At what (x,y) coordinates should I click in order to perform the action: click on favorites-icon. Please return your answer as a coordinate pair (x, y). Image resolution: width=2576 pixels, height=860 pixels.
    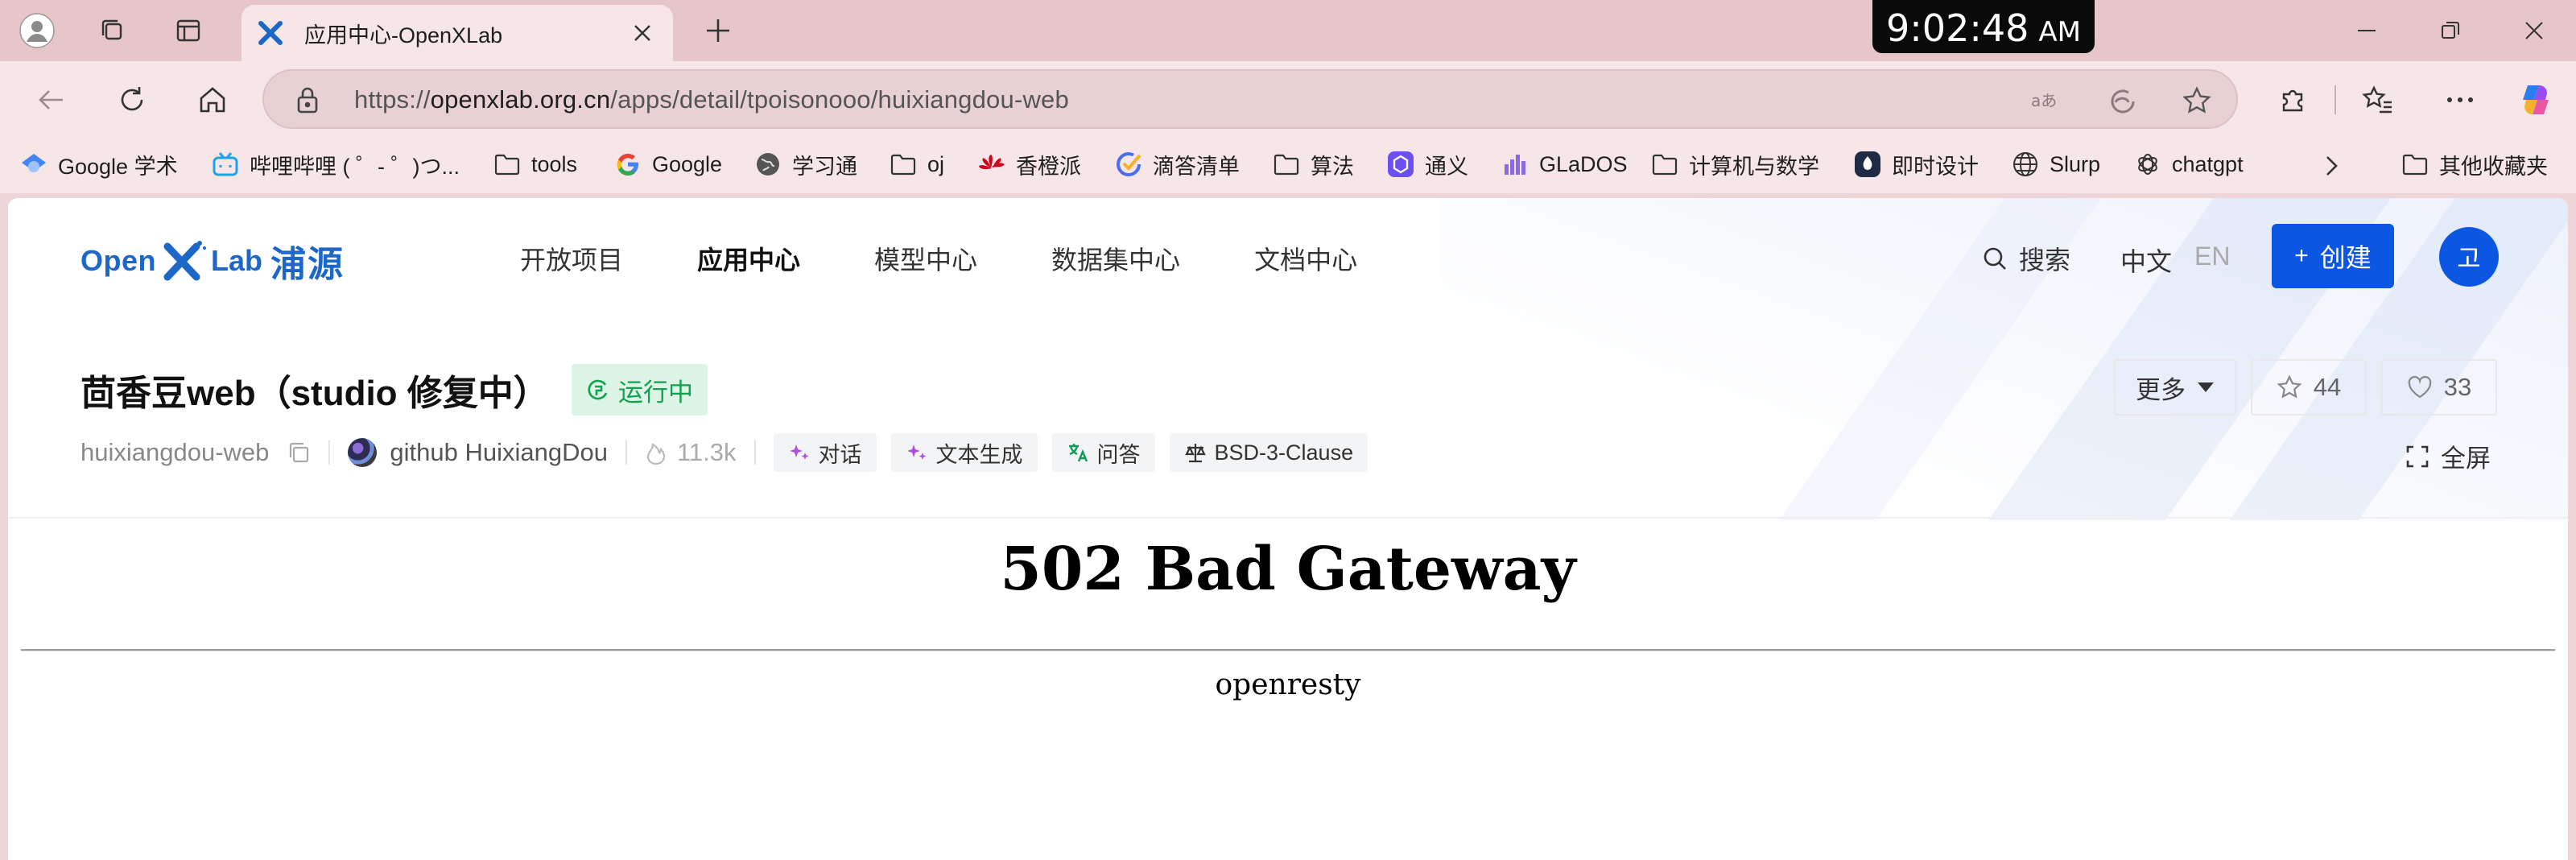
    Looking at the image, I should click on (2378, 100).